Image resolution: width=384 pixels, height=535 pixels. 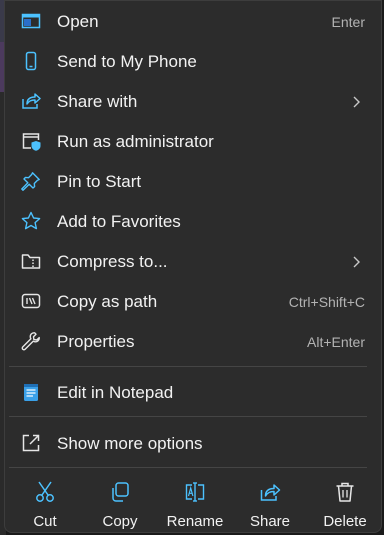 What do you see at coordinates (31, 341) in the screenshot?
I see `wrench-icon` at bounding box center [31, 341].